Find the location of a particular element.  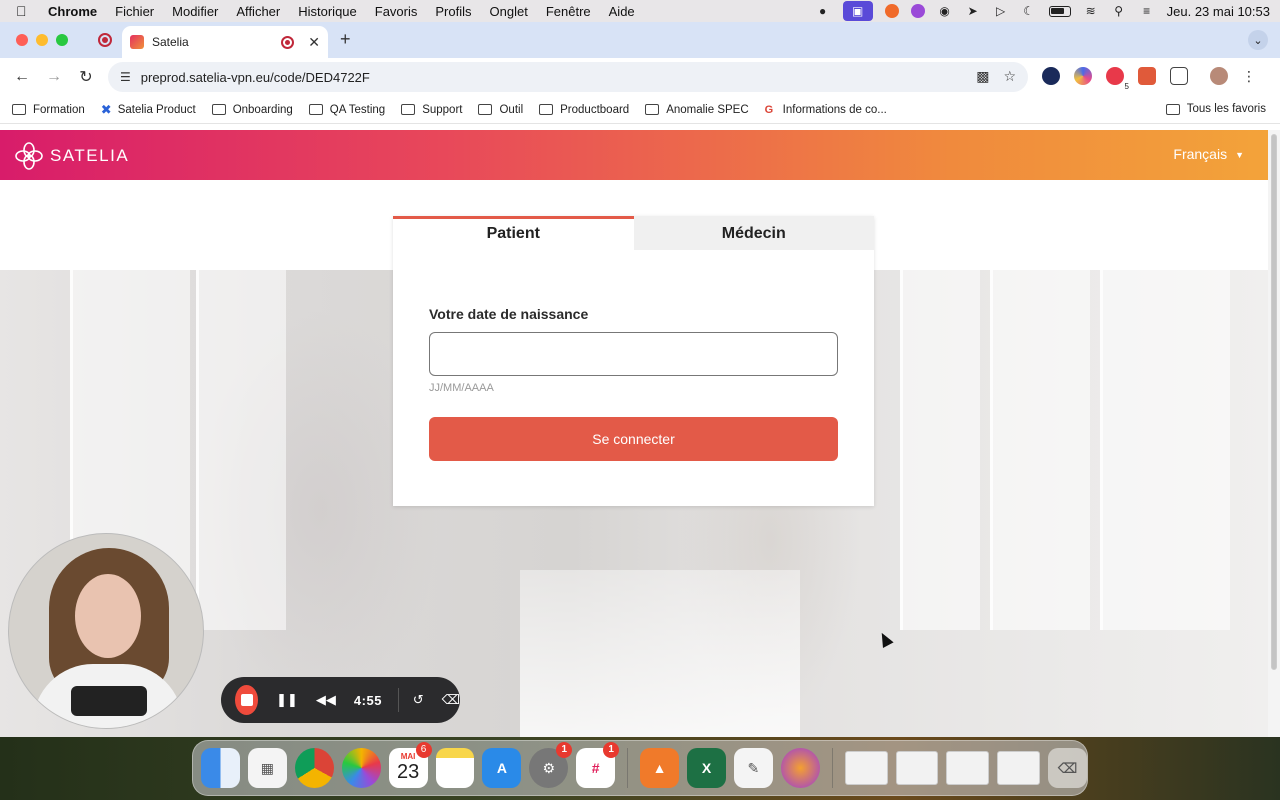

bookmark-star-icon: ☆ is located at coordinates (1009, 76).